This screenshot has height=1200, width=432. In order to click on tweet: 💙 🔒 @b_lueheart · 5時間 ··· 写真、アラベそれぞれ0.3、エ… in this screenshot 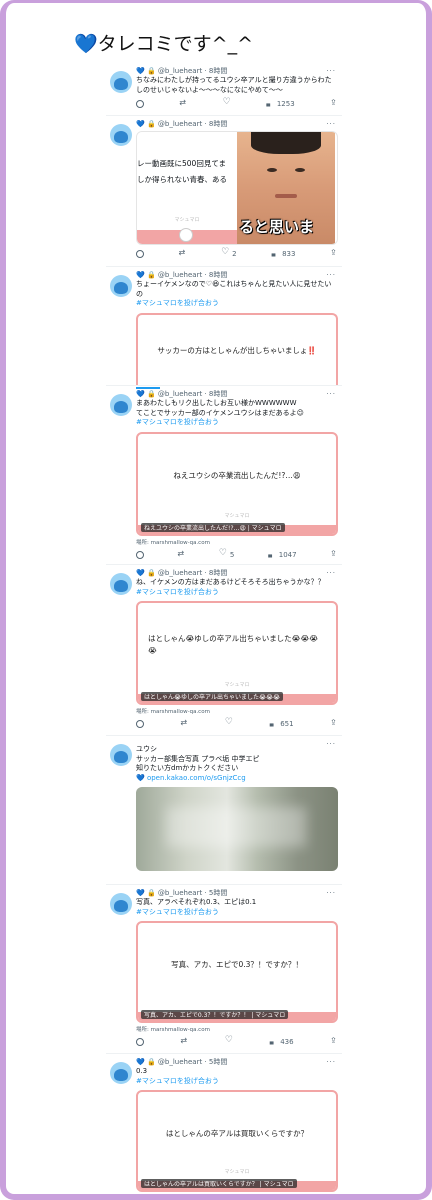, I will do `click(224, 969)`.